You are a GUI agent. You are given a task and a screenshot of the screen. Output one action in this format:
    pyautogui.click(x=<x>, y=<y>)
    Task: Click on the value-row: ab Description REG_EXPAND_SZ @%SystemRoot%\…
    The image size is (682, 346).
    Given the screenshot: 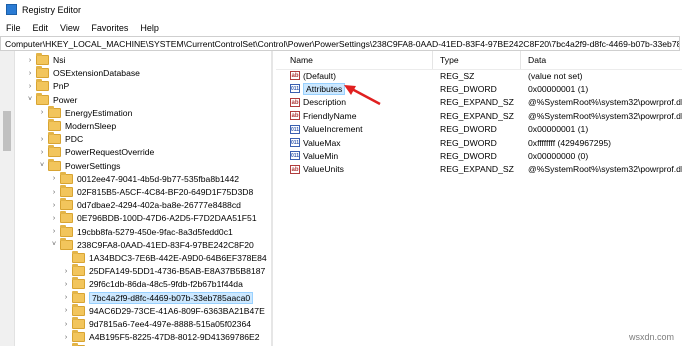 What is the action you would take?
    pyautogui.click(x=479, y=102)
    